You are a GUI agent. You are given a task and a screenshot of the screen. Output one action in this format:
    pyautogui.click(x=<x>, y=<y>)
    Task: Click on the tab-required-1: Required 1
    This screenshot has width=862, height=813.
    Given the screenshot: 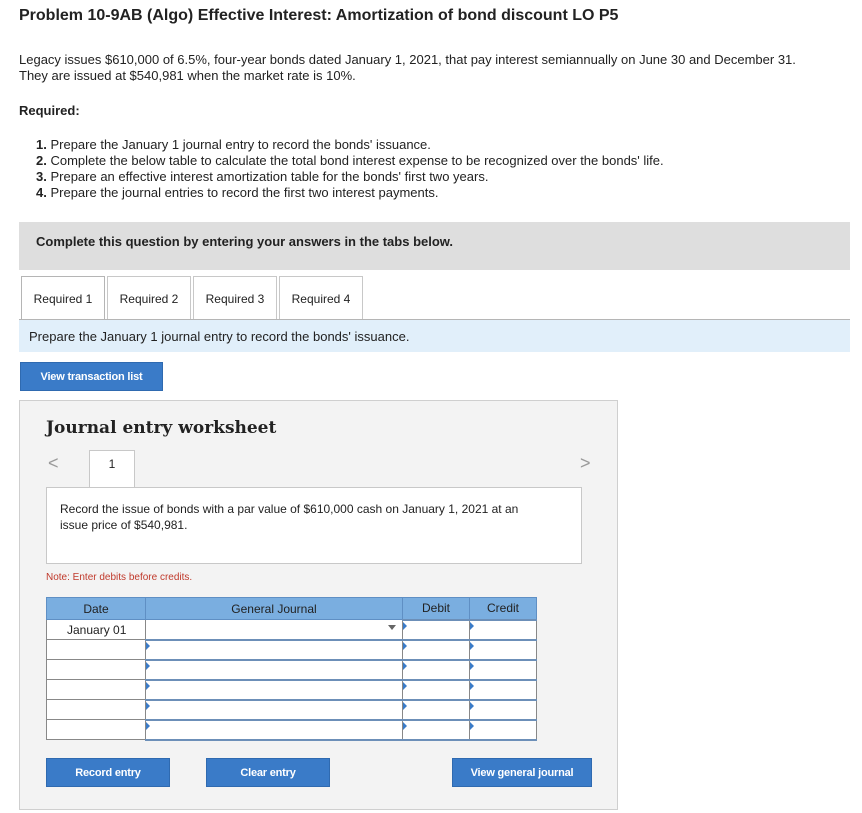 What is the action you would take?
    pyautogui.click(x=63, y=298)
    